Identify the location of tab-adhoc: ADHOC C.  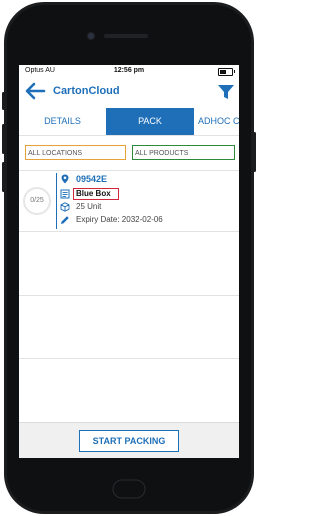
(216, 121).